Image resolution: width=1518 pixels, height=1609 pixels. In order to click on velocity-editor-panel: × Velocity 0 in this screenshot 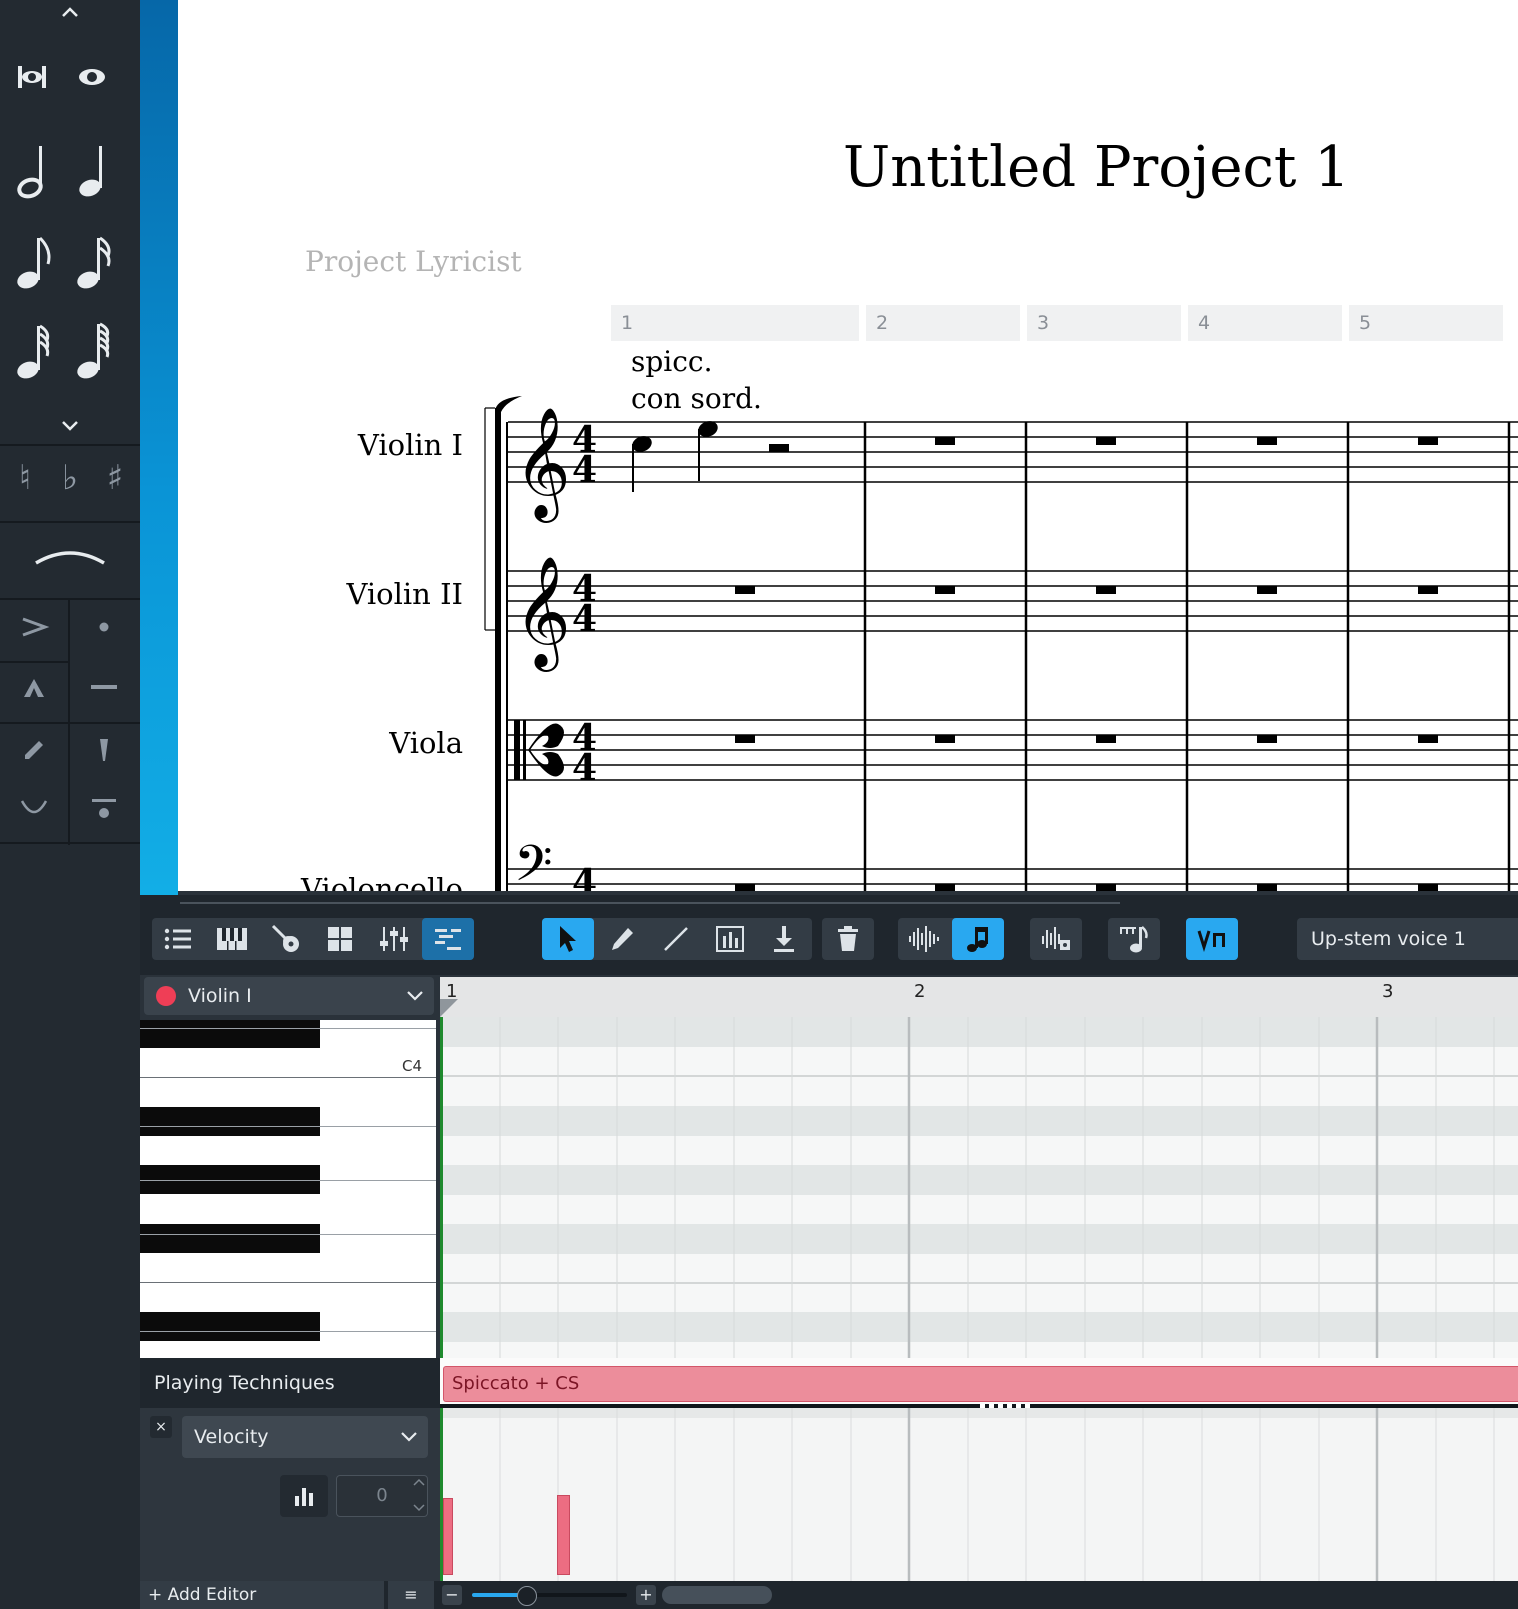, I will do `click(290, 1494)`.